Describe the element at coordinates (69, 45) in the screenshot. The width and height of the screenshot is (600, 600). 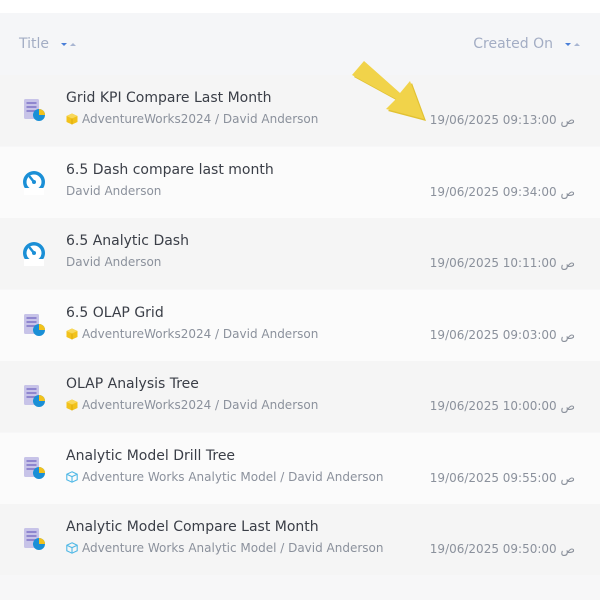
I see `sort-title-icon` at that location.